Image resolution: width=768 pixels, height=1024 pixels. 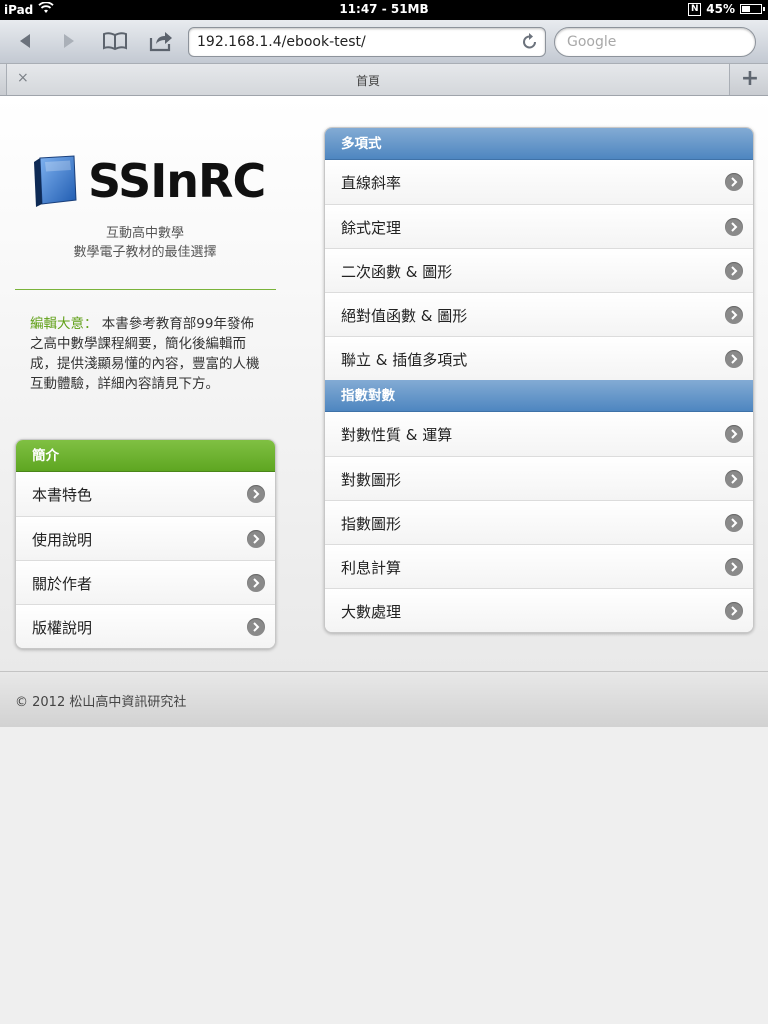 I want to click on copyright-text: © 2012 松山高中資訊研究社, so click(x=101, y=702).